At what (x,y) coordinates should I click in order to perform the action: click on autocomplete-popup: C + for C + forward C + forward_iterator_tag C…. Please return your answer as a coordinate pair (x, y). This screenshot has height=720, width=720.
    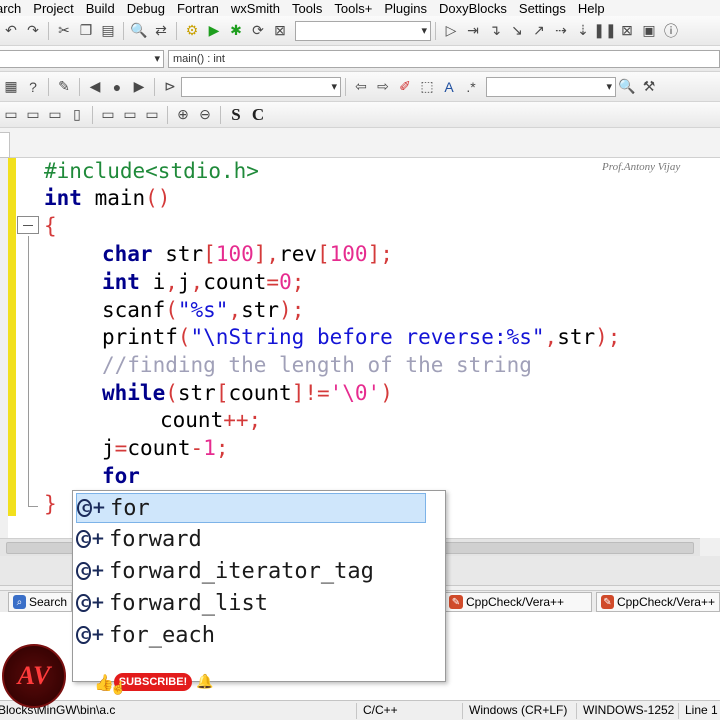
    Looking at the image, I should click on (259, 586).